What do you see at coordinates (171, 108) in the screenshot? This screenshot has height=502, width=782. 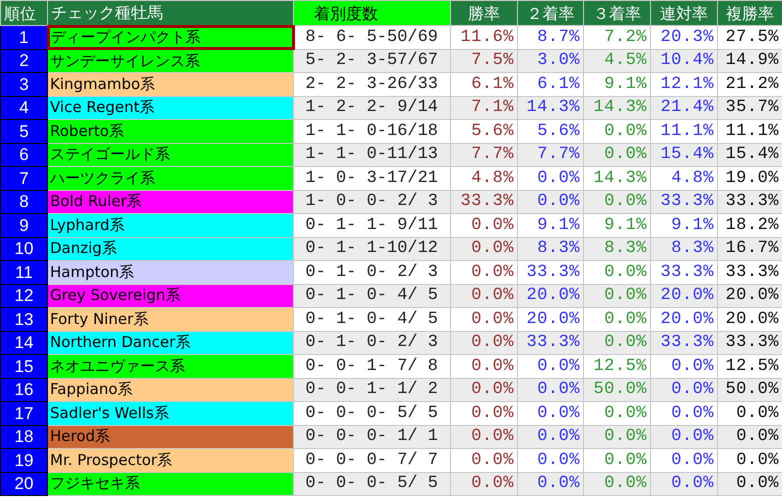 I see `sire-line-cell: Vice Regent系` at bounding box center [171, 108].